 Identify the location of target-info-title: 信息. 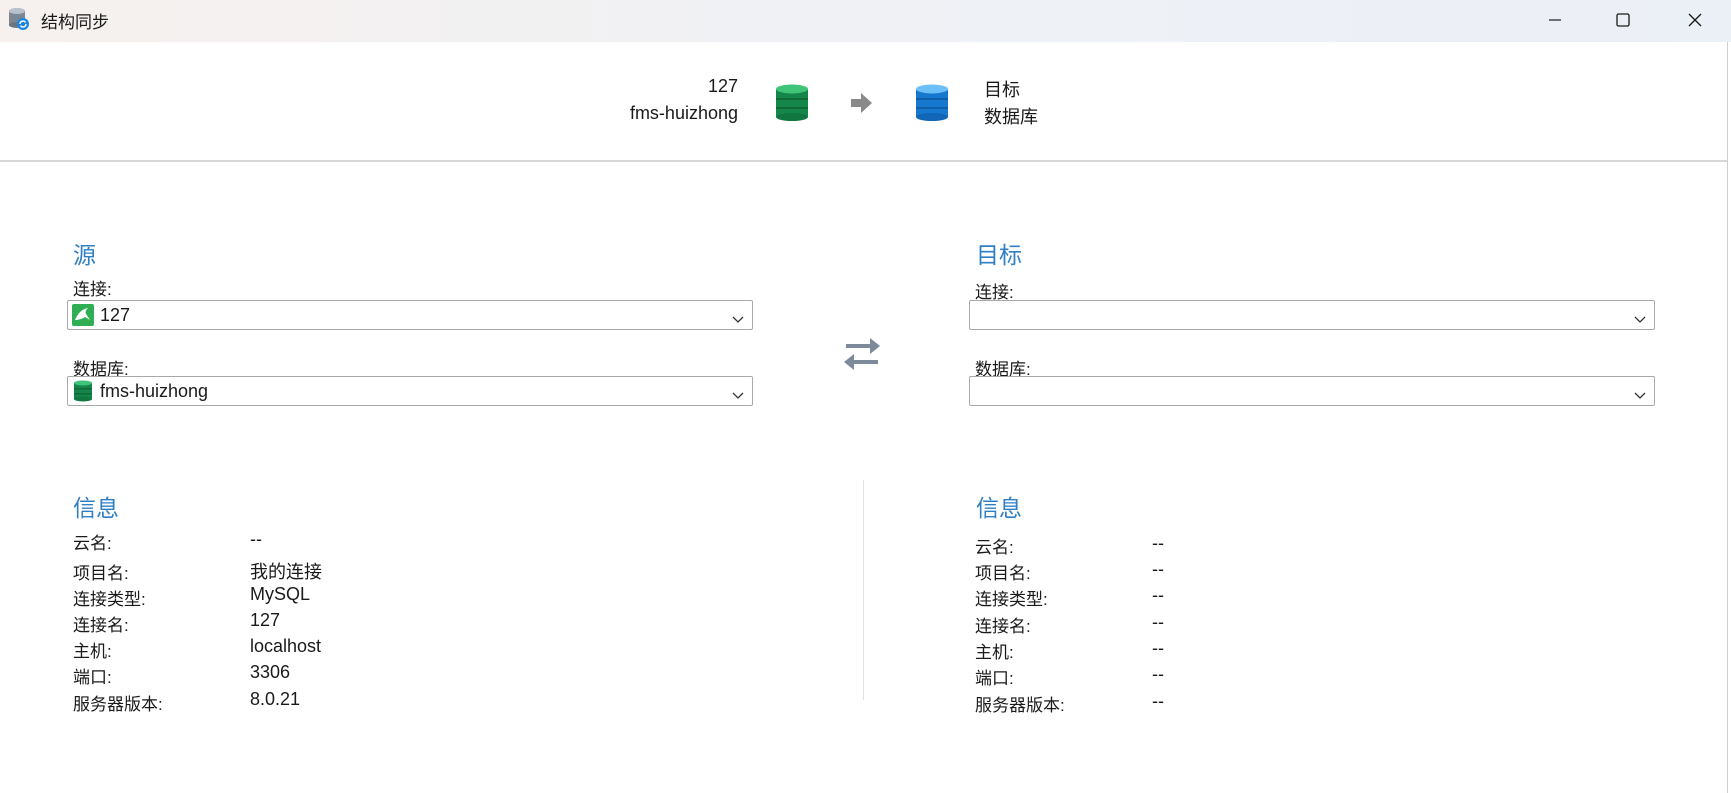
(999, 508).